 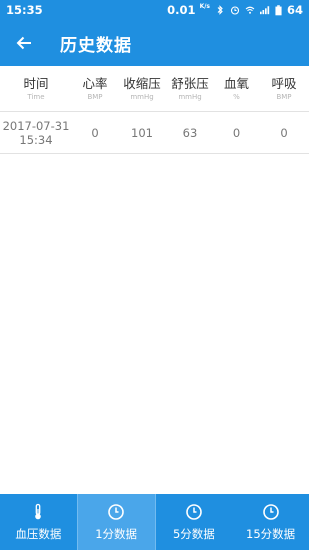 What do you see at coordinates (188, 10) in the screenshot?
I see `network-speed: 0.01 K/s` at bounding box center [188, 10].